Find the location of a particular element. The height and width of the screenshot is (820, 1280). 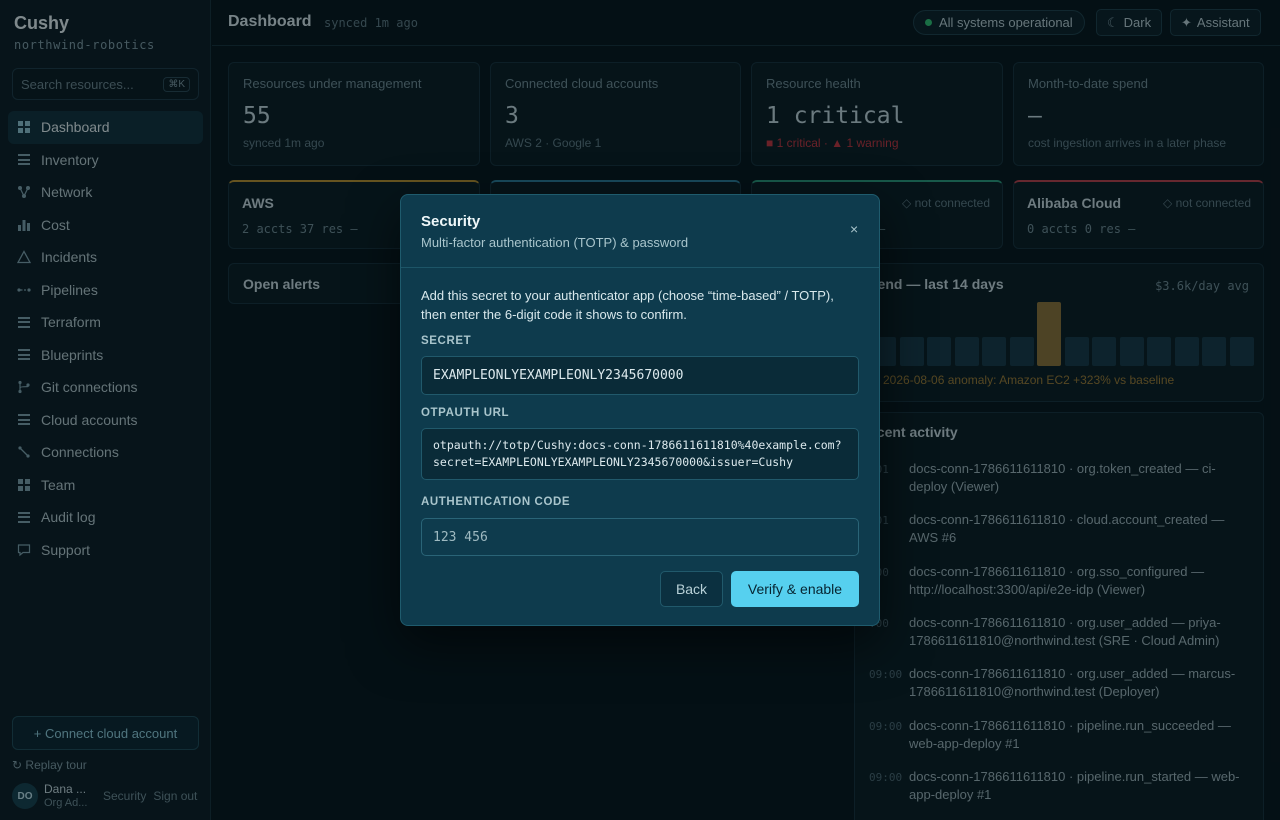

modal-title: Security is located at coordinates (451, 221).